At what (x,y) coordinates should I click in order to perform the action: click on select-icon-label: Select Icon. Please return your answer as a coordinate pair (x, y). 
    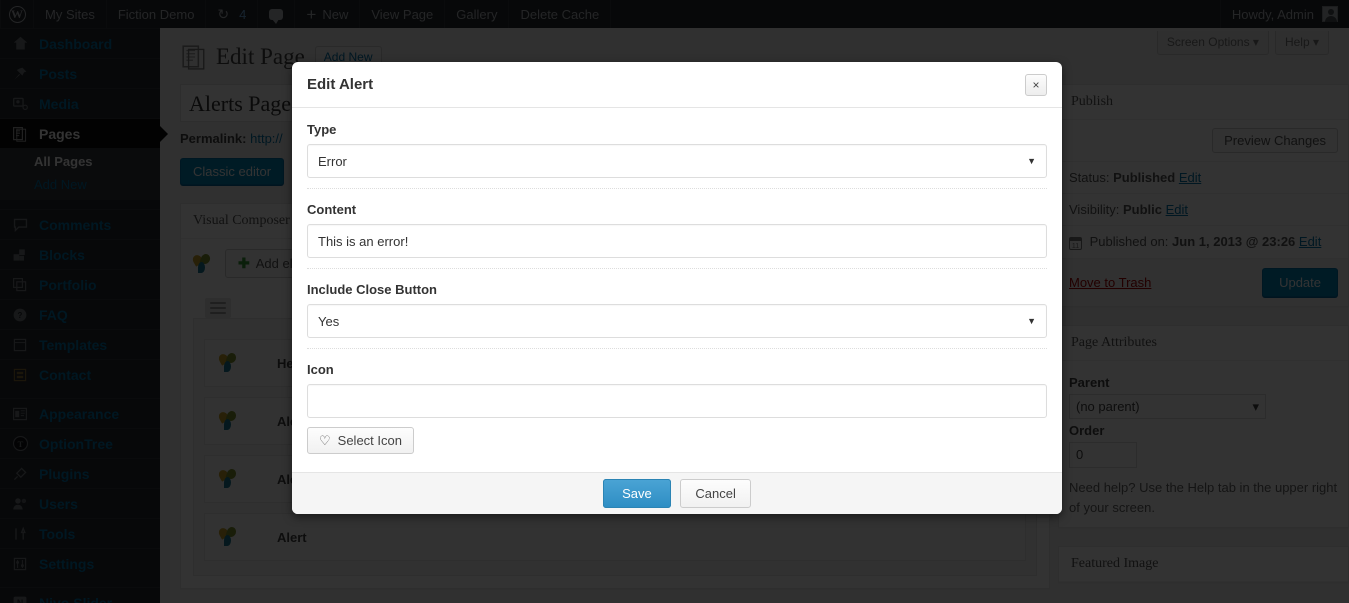
    Looking at the image, I should click on (369, 440).